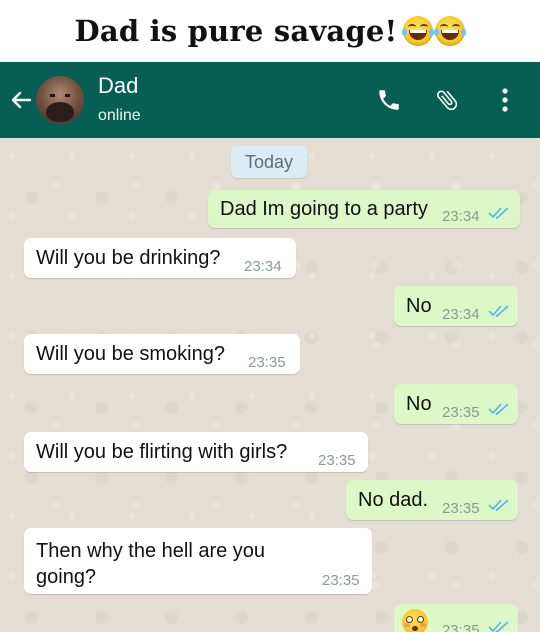  What do you see at coordinates (119, 100) in the screenshot?
I see `contact-info: Dad online` at bounding box center [119, 100].